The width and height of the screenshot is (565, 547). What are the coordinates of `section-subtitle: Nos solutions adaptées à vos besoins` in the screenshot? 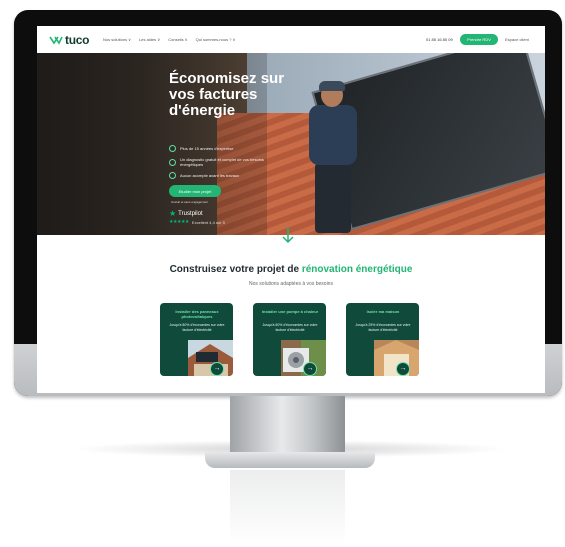 It's located at (291, 284).